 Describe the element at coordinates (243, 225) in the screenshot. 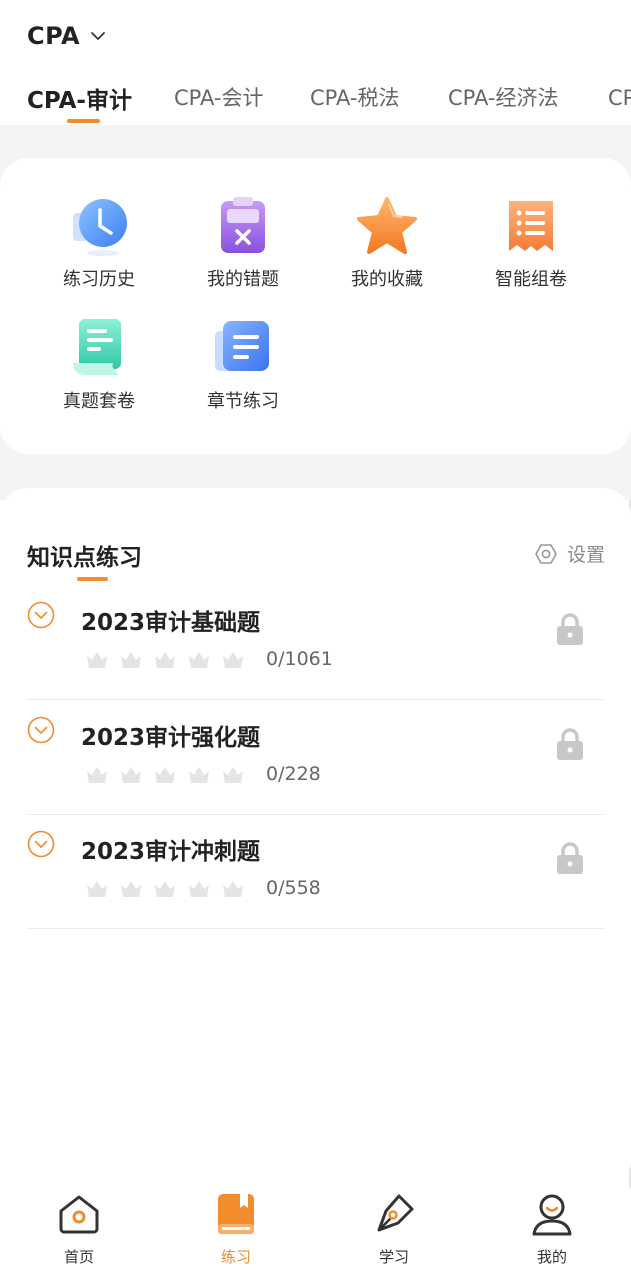

I see `wrong-clipboard-icon` at that location.